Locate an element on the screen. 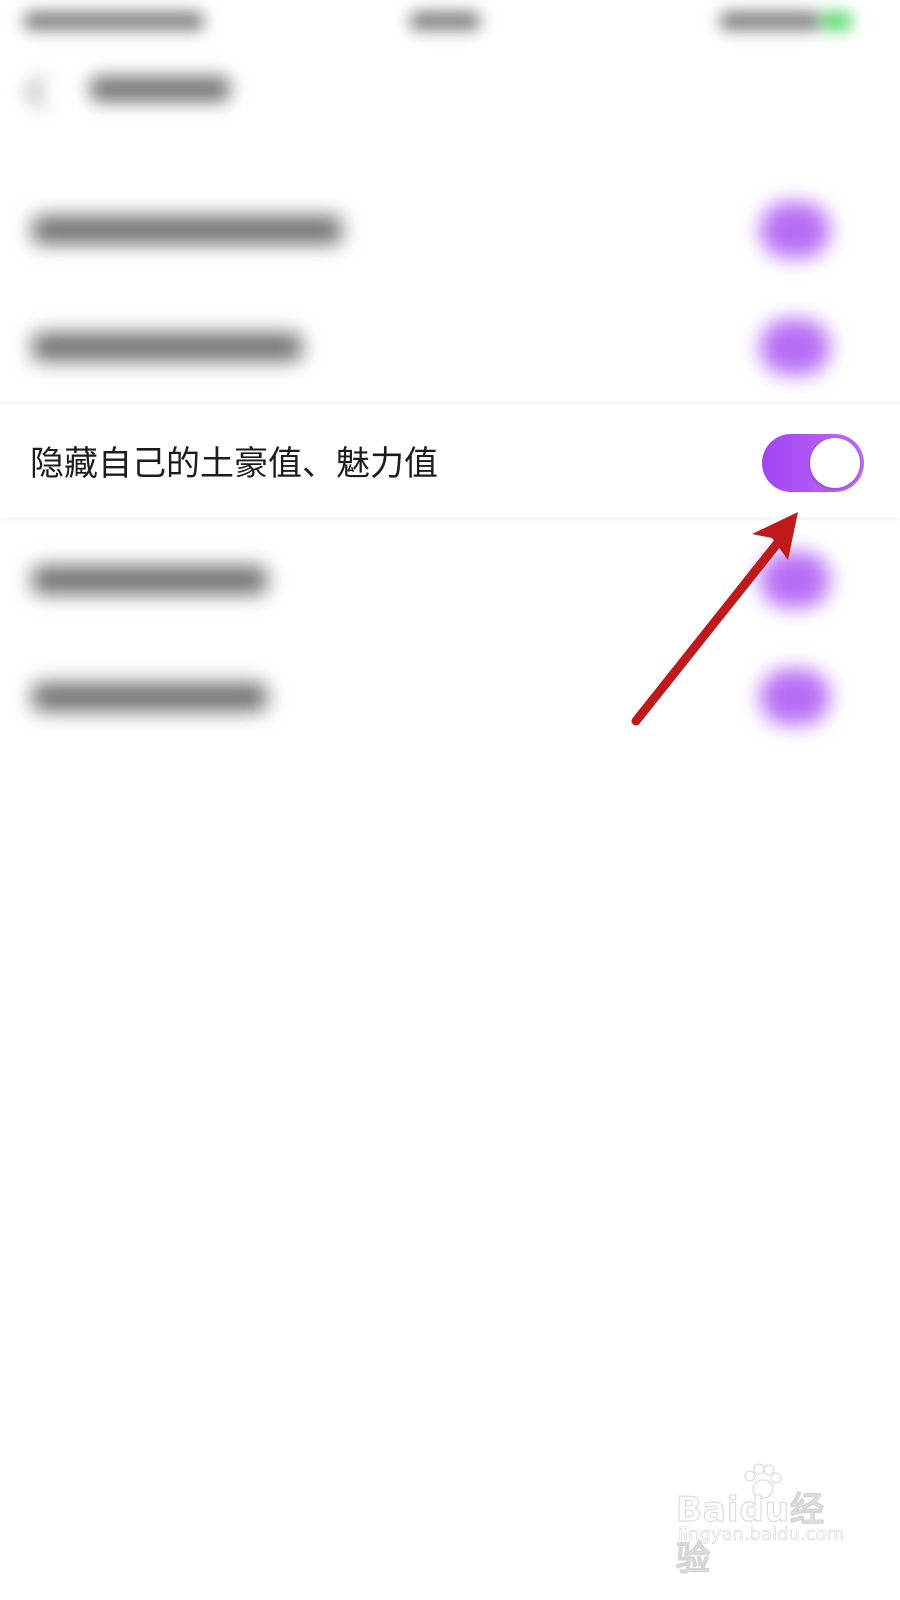 Image resolution: width=900 pixels, height=1600 pixels. setting-row-hide-values: 隐藏自己的土豪值、魅力值 is located at coordinates (450, 465).